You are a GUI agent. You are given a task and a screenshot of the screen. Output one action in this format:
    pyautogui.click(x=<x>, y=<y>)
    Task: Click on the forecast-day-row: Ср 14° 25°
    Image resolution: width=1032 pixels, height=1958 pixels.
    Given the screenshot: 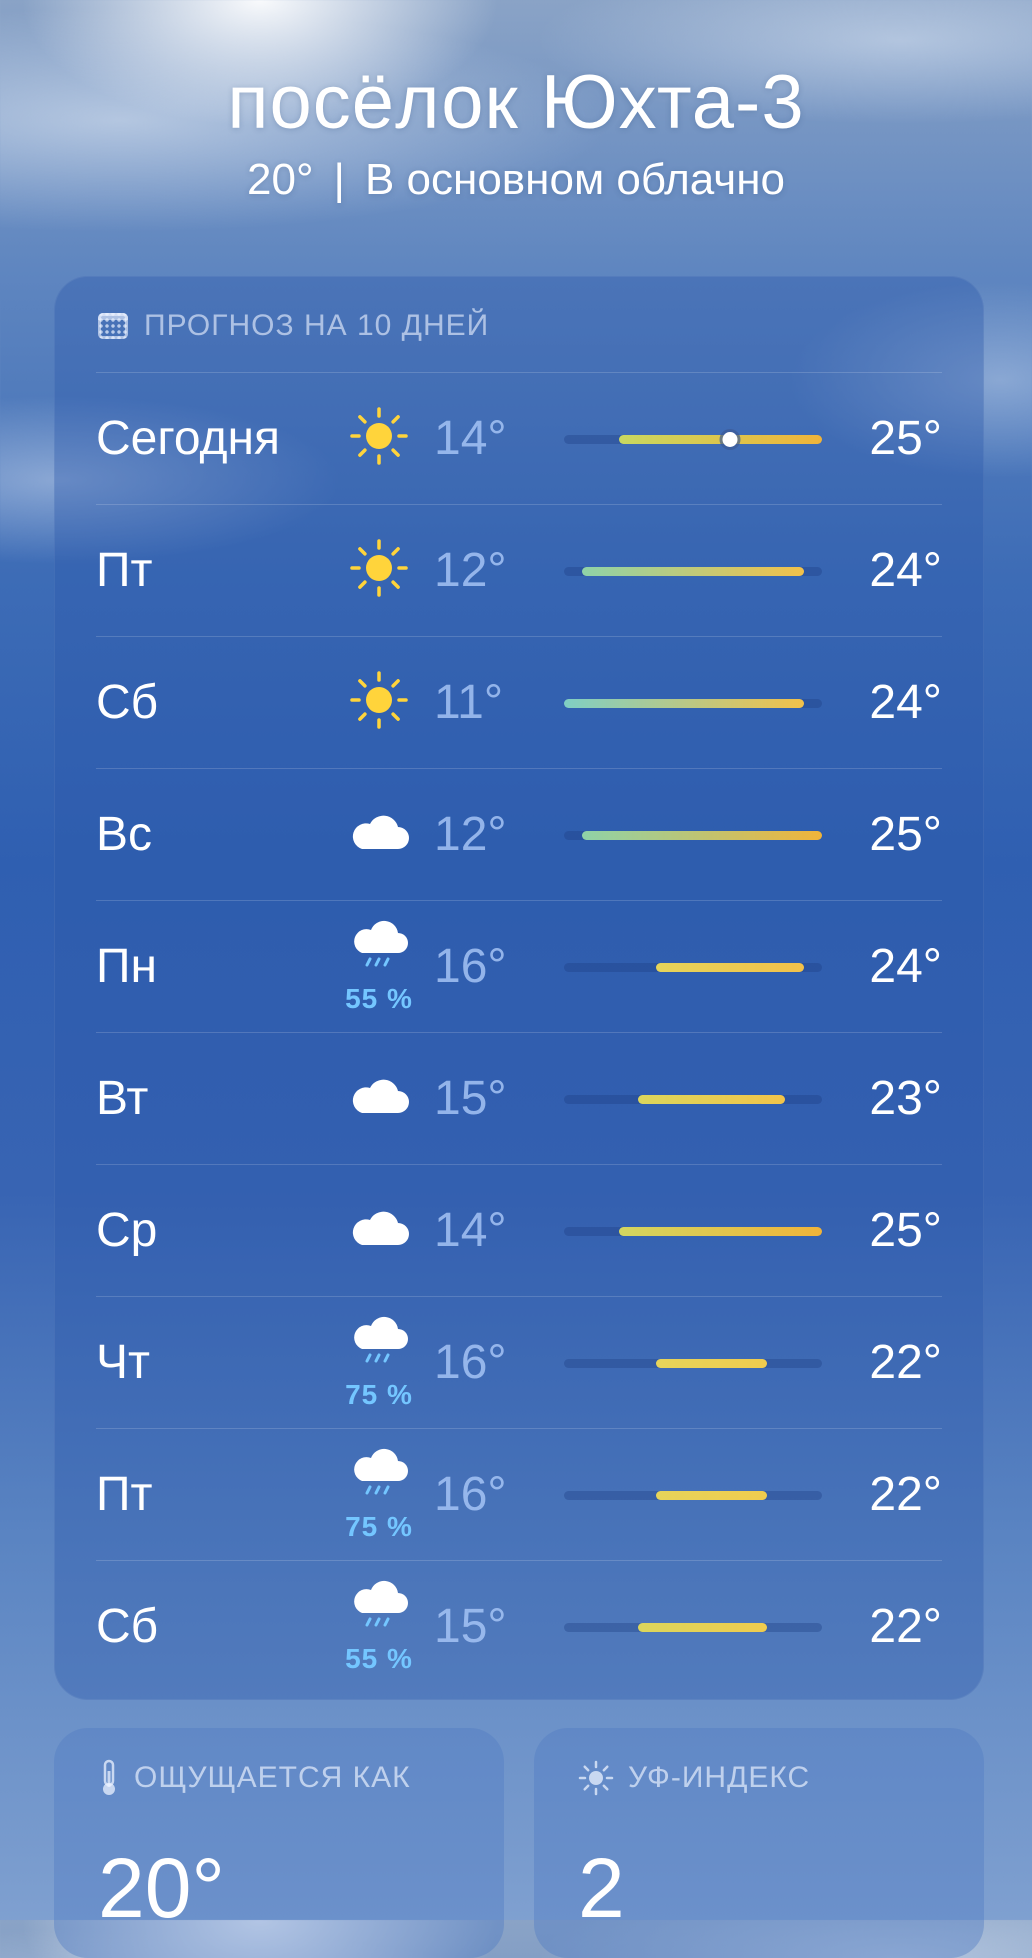 What is the action you would take?
    pyautogui.click(x=519, y=1230)
    